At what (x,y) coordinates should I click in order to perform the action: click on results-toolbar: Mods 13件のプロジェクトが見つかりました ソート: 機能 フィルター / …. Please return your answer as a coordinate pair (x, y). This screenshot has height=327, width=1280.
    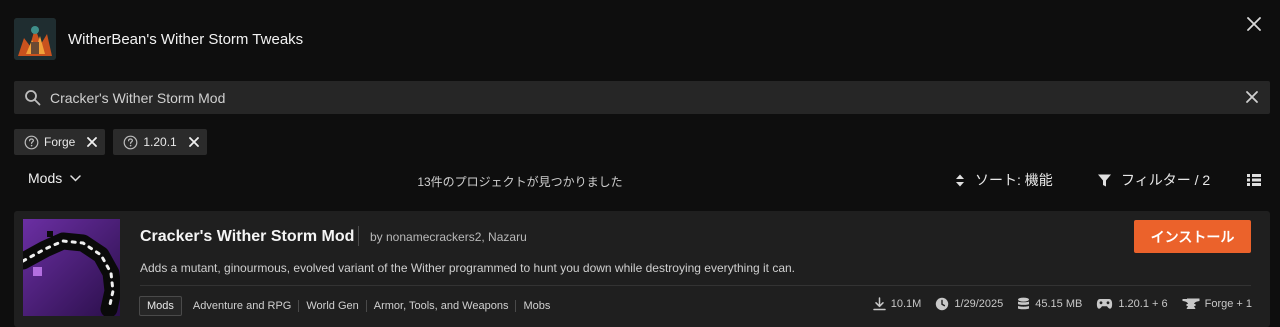
    Looking at the image, I should click on (640, 180).